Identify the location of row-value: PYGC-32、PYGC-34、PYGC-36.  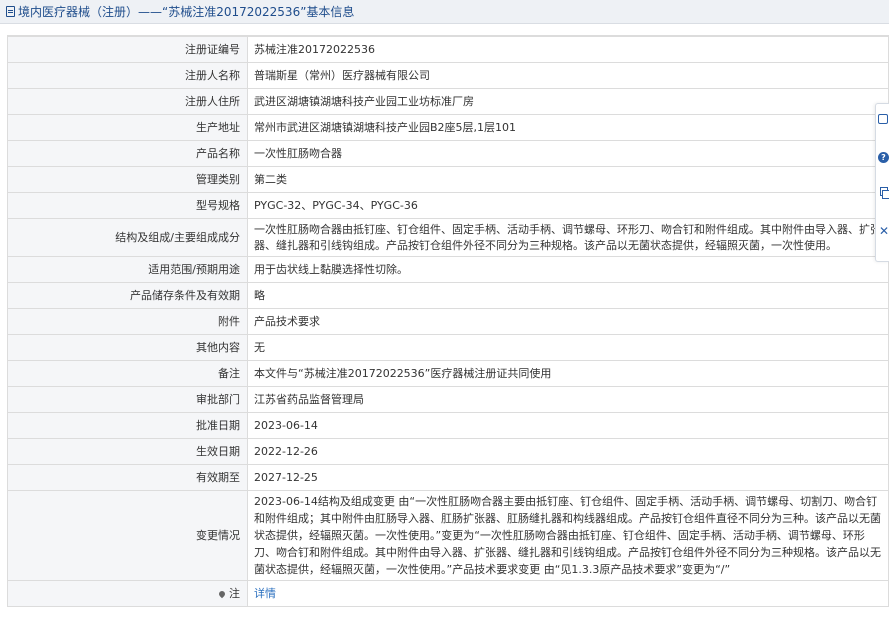
(568, 205).